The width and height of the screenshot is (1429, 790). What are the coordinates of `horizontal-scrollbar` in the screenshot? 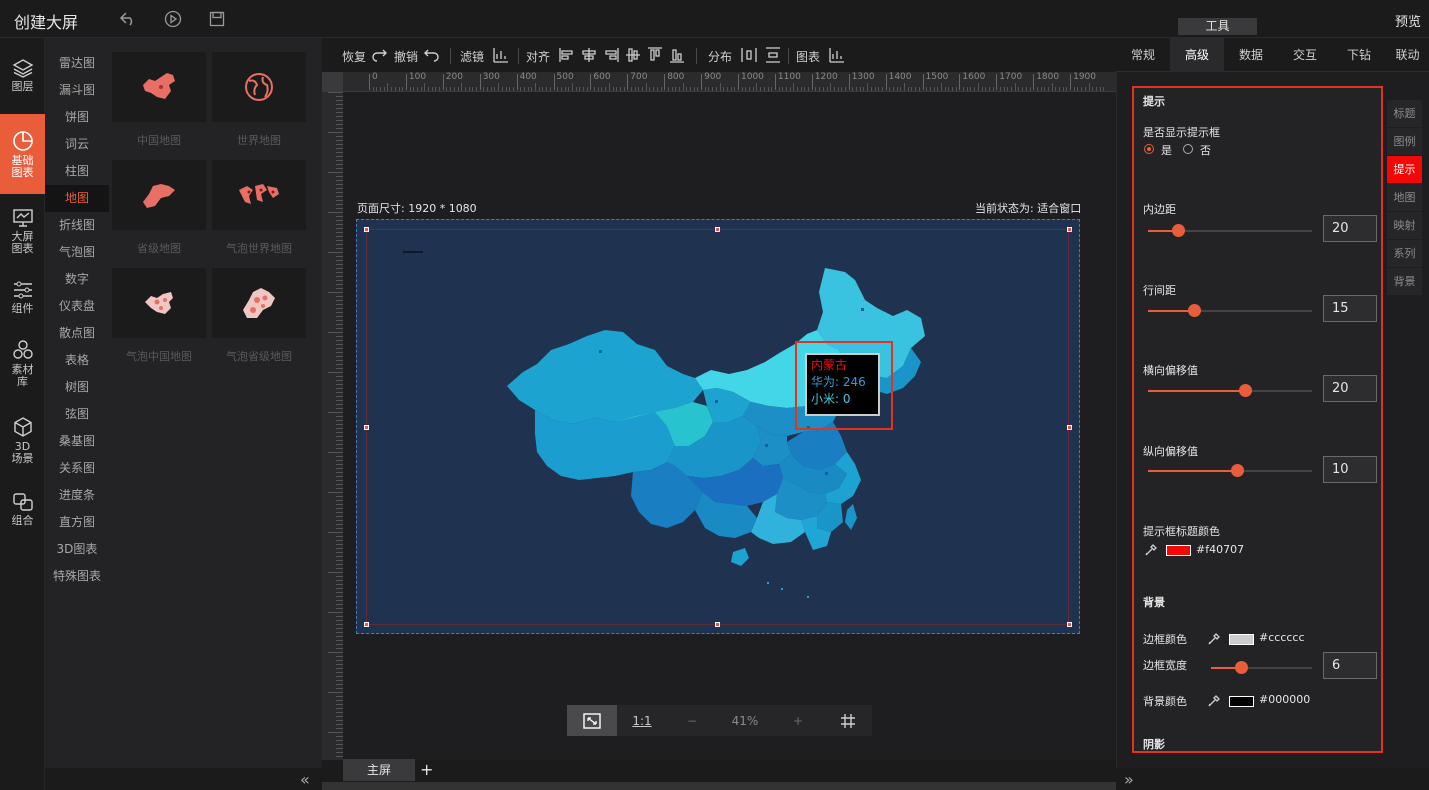 It's located at (719, 786).